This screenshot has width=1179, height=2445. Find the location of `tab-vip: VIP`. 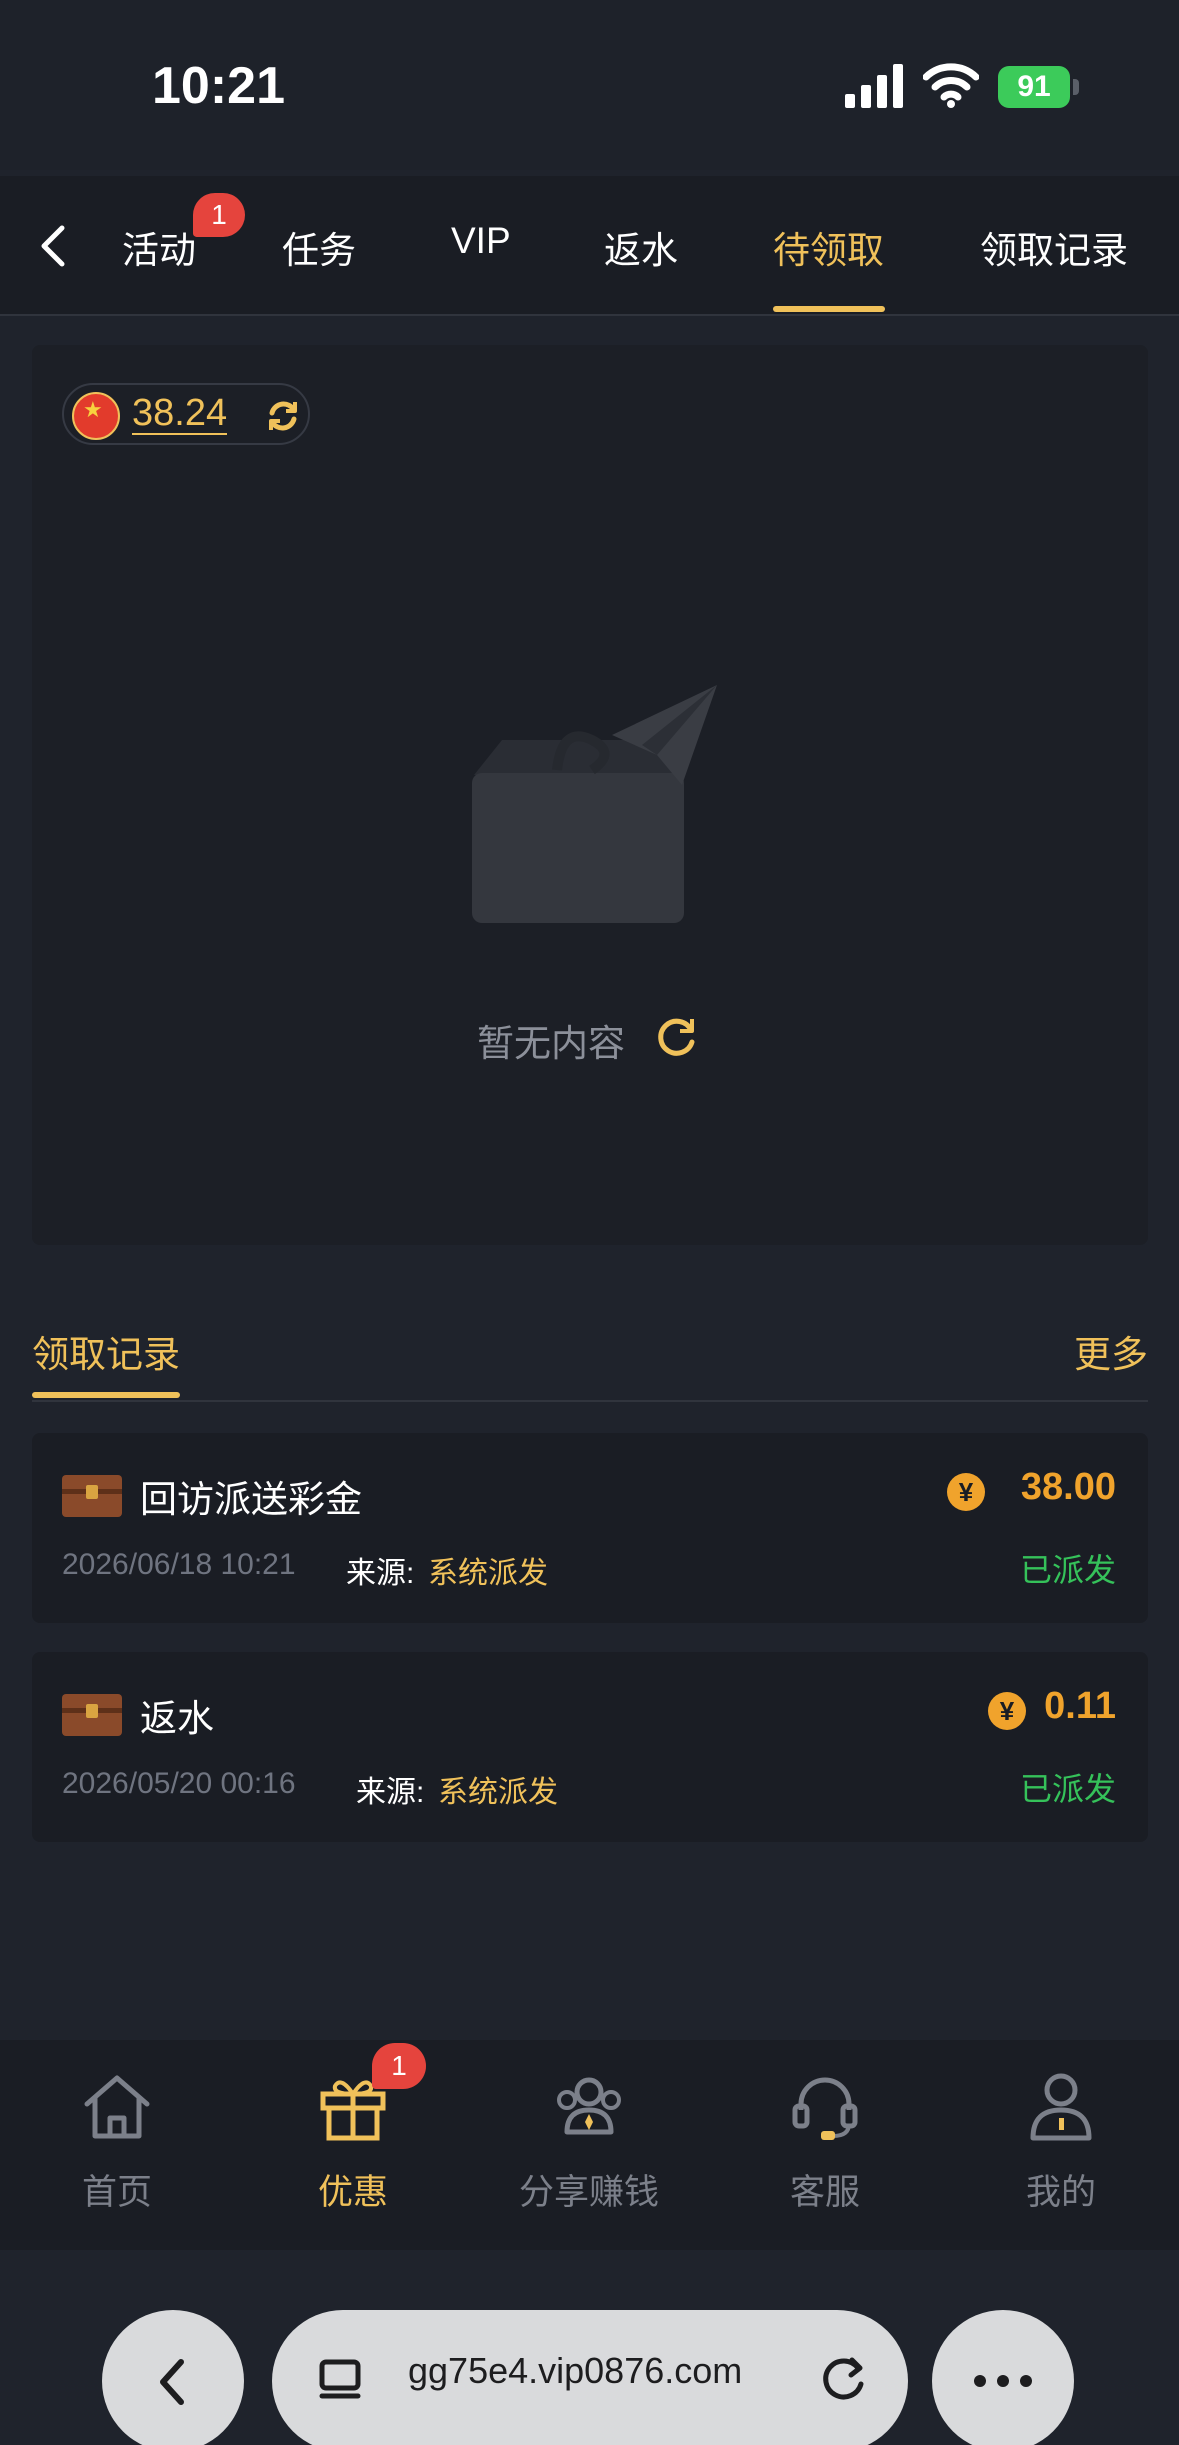

tab-vip: VIP is located at coordinates (481, 241).